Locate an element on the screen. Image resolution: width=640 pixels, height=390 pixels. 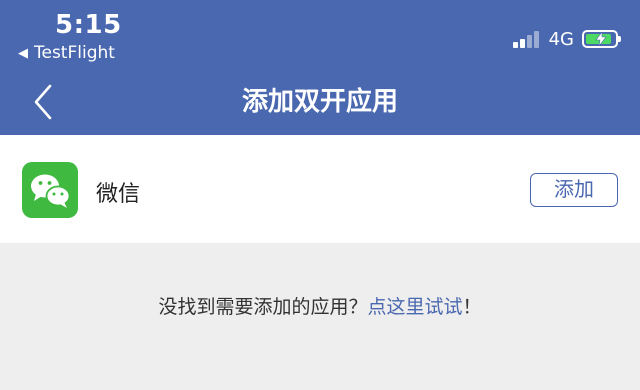
try-here-link: 点这里试试 is located at coordinates (414, 307).